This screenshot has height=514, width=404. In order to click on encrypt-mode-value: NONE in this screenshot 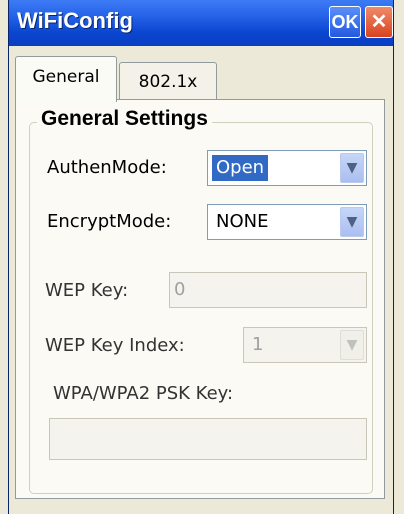, I will do `click(242, 221)`.